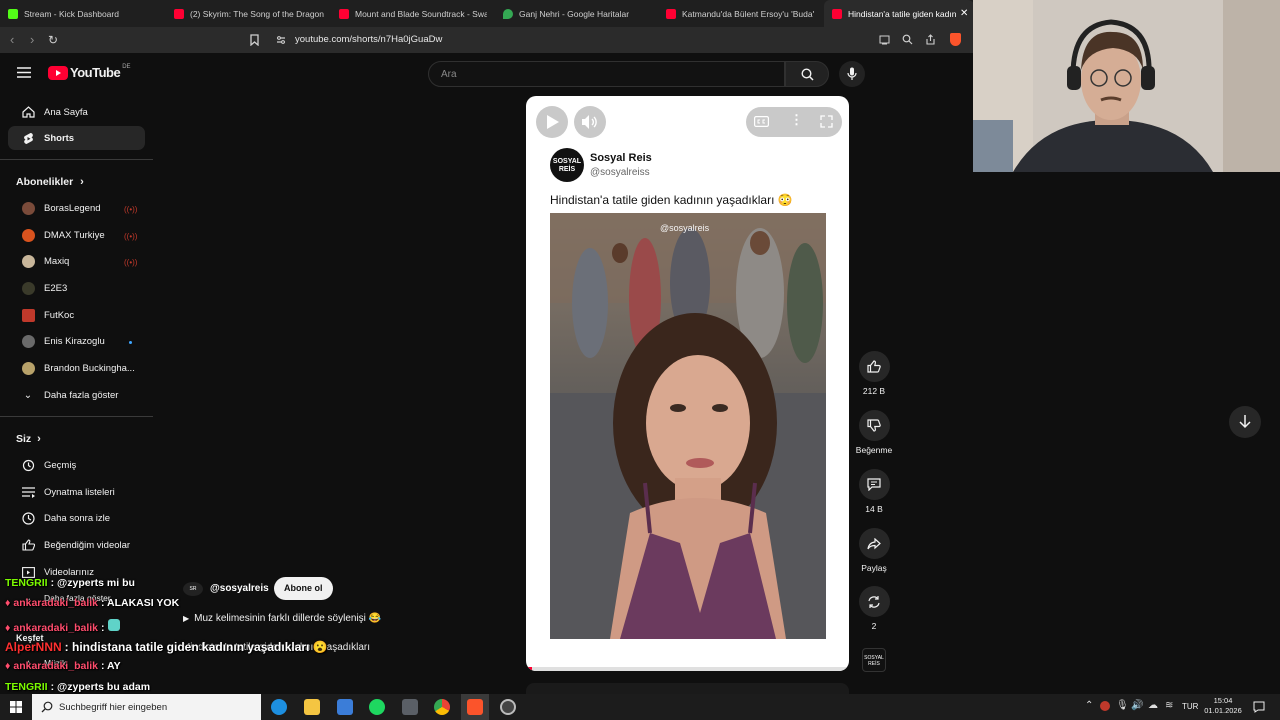 This screenshot has width=1280, height=720. What do you see at coordinates (76, 518) in the screenshot?
I see `sidebar-item-watch-later: Daha sonra izle` at bounding box center [76, 518].